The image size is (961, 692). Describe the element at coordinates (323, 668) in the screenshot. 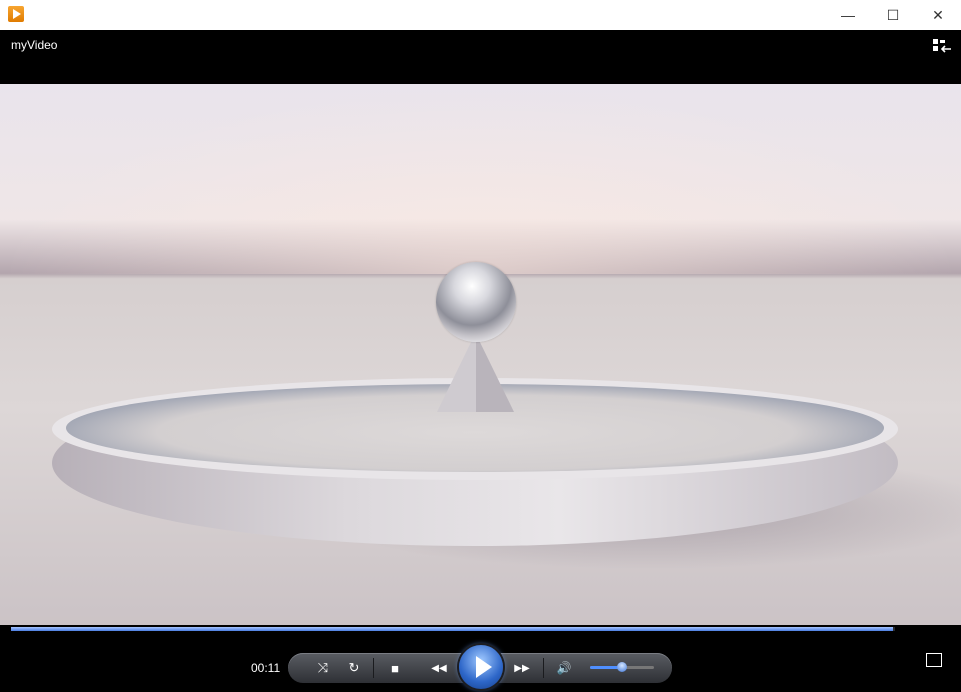

I see `shuffle-button: ⤨` at that location.